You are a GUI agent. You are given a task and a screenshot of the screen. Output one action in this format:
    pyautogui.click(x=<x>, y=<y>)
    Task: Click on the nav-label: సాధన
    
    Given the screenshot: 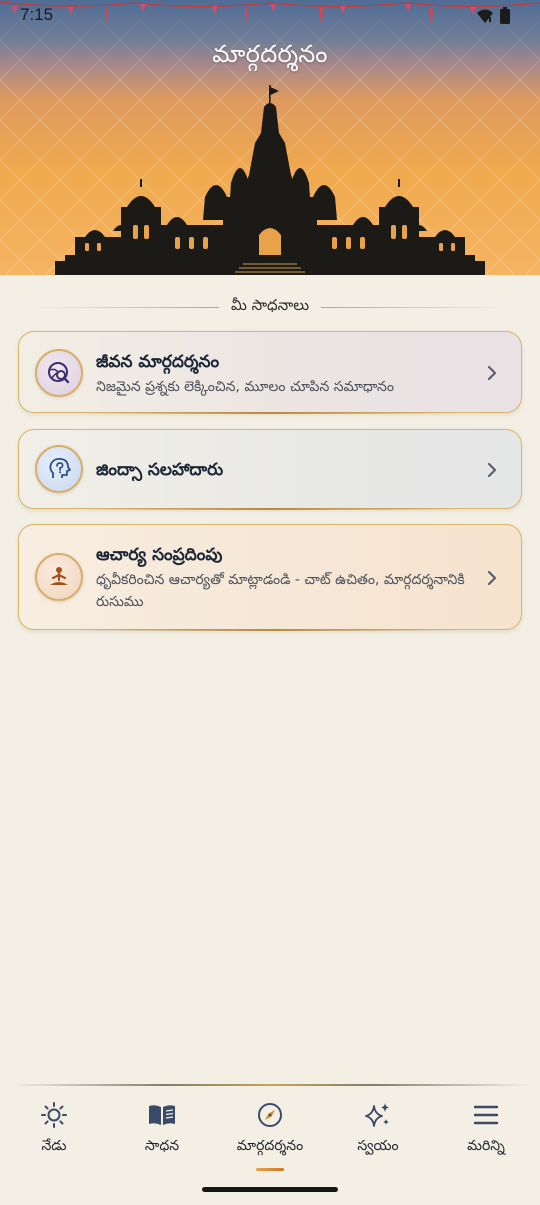 What is the action you would take?
    pyautogui.click(x=162, y=1146)
    